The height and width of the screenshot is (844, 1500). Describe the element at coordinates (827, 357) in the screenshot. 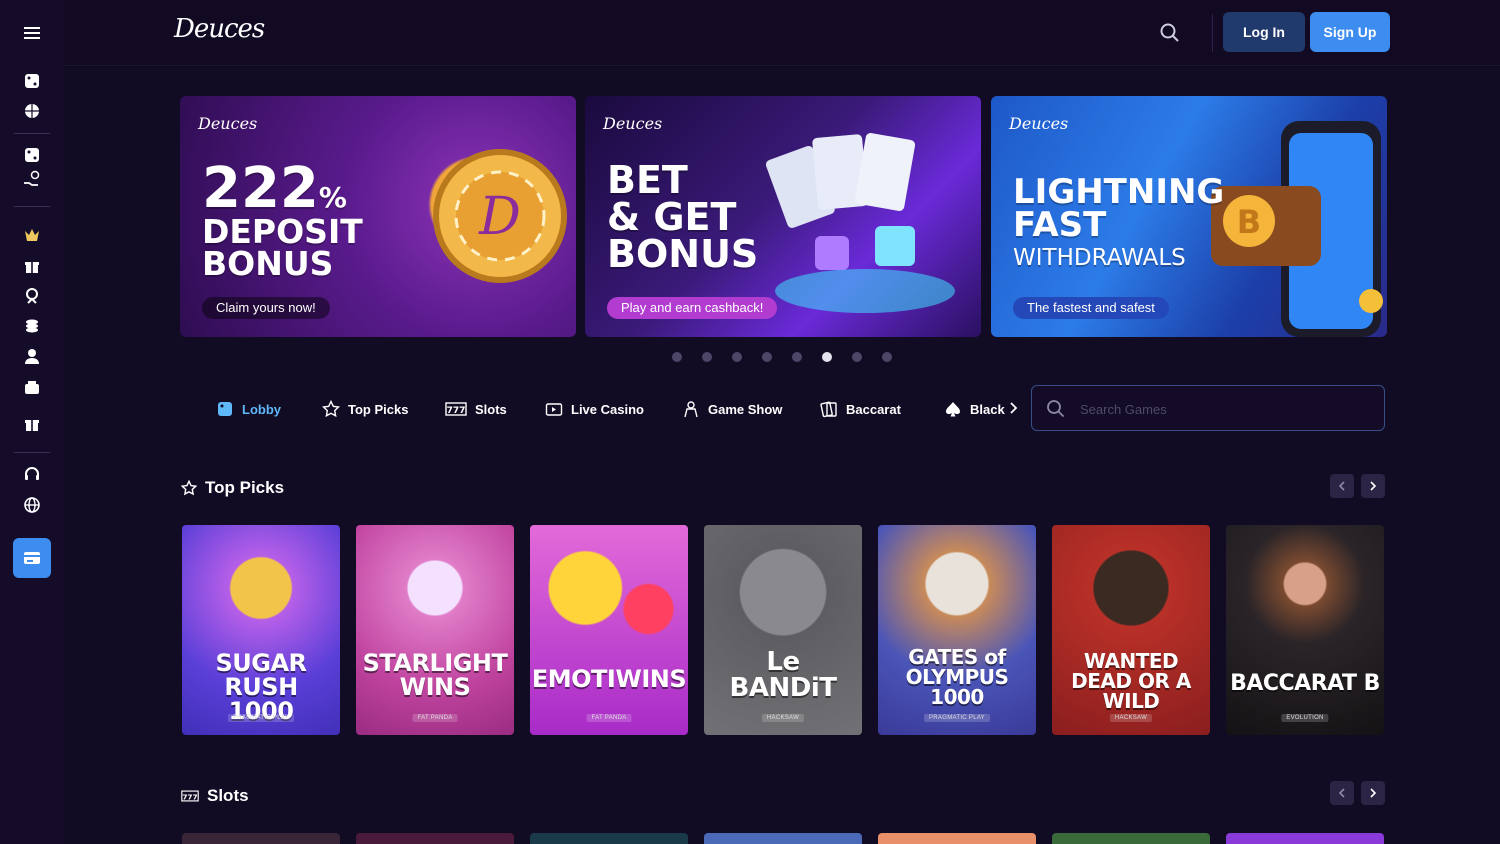

I see `carousel-dot-active` at that location.